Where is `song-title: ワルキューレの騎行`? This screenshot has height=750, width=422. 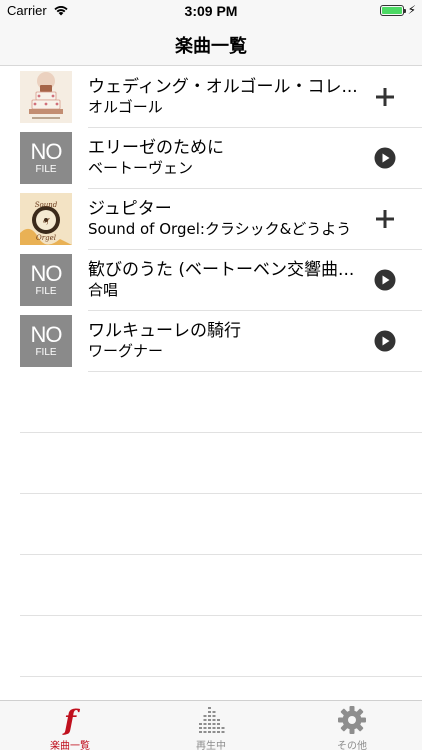
song-title: ワルキューレの騎行 is located at coordinates (164, 331).